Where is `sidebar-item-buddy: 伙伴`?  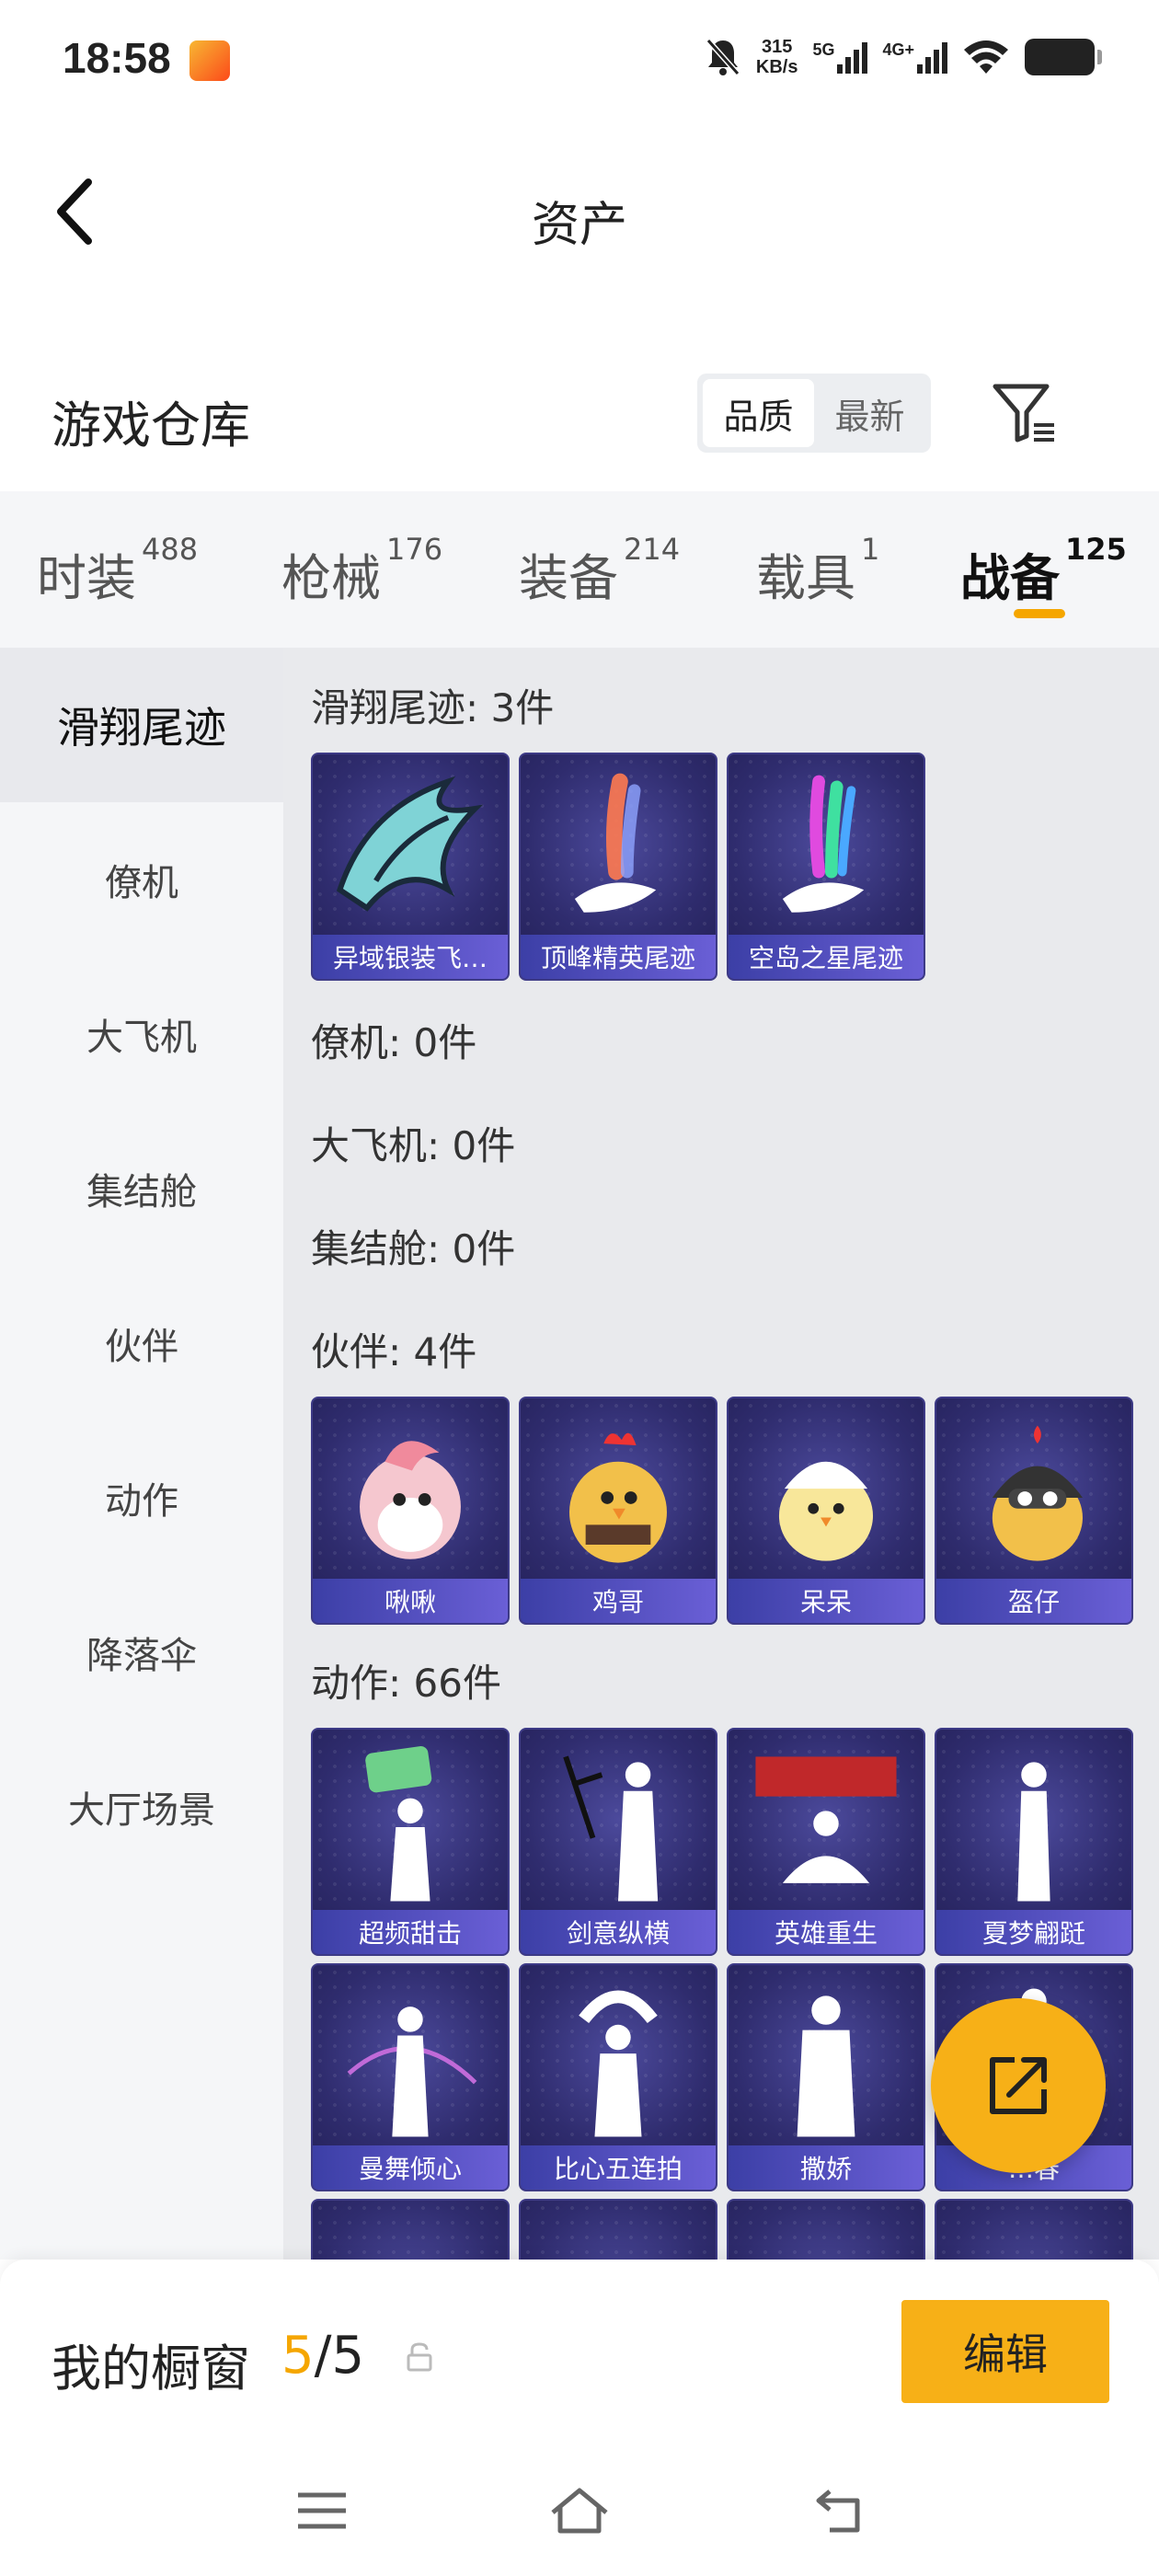 sidebar-item-buddy: 伙伴 is located at coordinates (141, 1343).